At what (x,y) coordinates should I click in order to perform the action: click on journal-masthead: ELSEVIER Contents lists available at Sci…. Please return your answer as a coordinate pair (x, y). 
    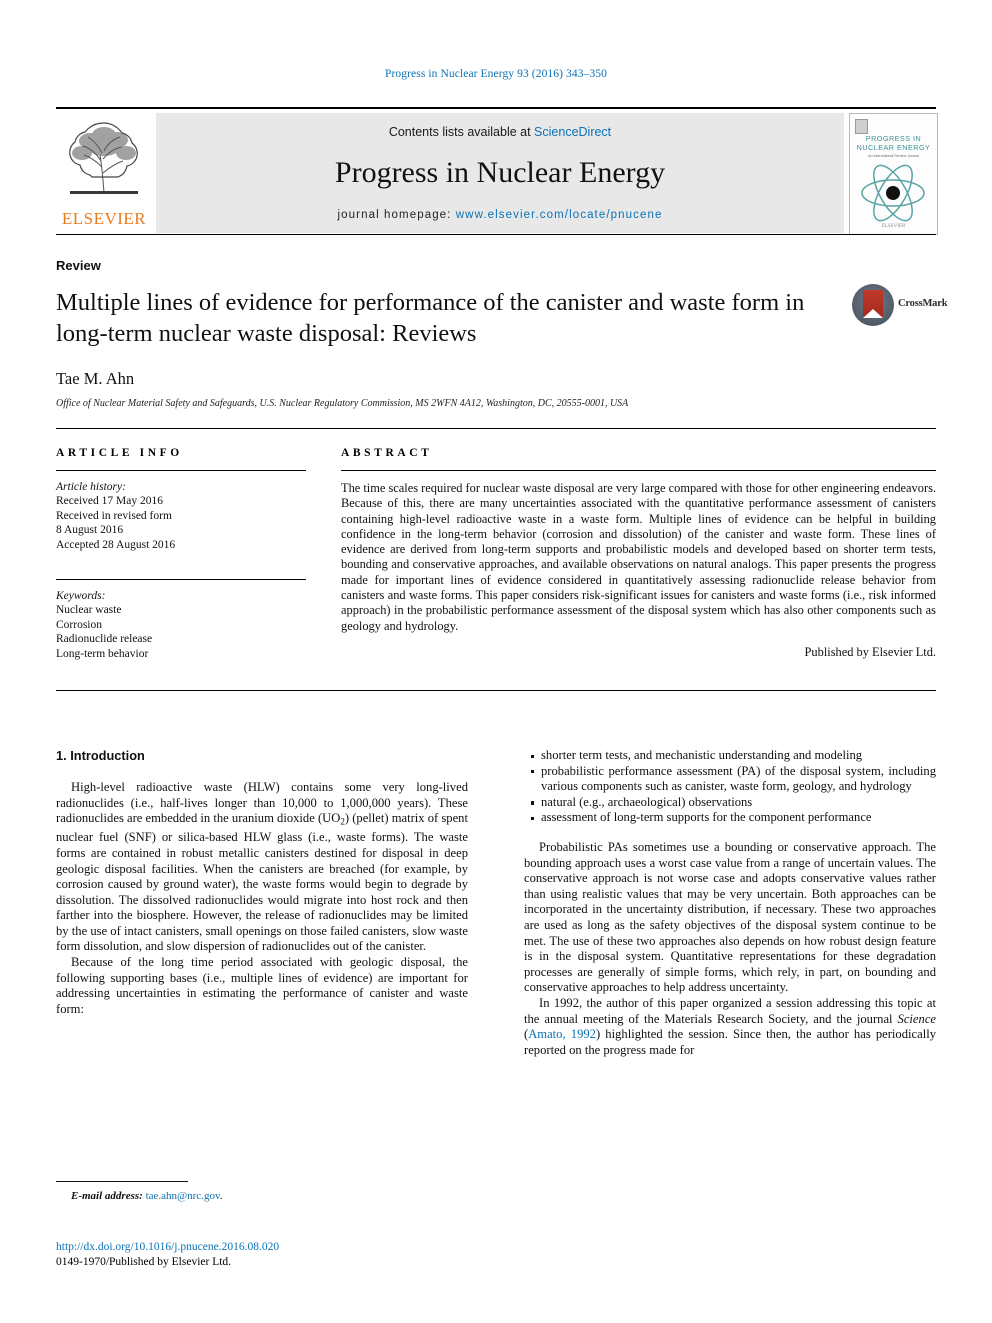
    Looking at the image, I should click on (497, 171).